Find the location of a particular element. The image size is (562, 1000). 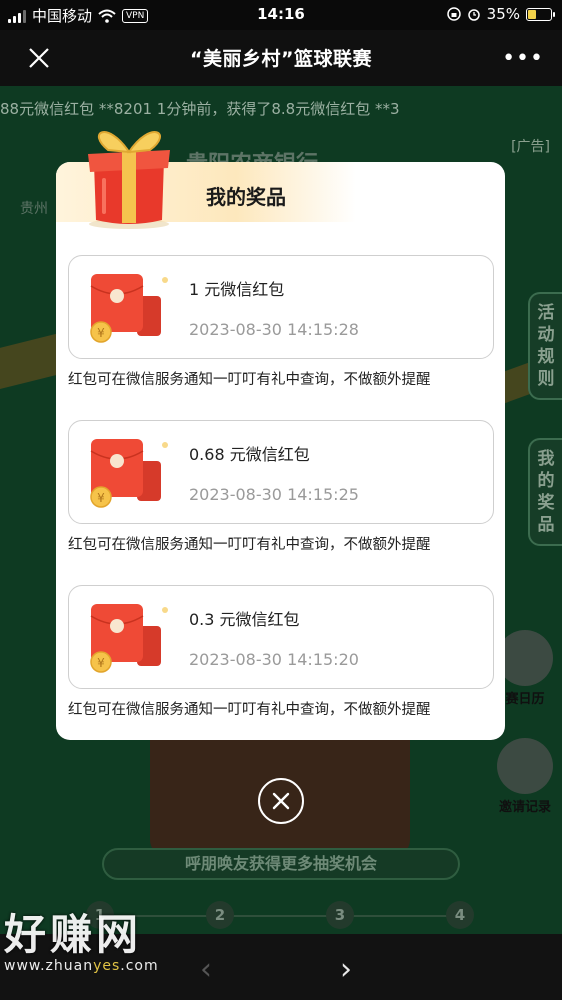

rules-button: 活动规则 is located at coordinates (545, 346).